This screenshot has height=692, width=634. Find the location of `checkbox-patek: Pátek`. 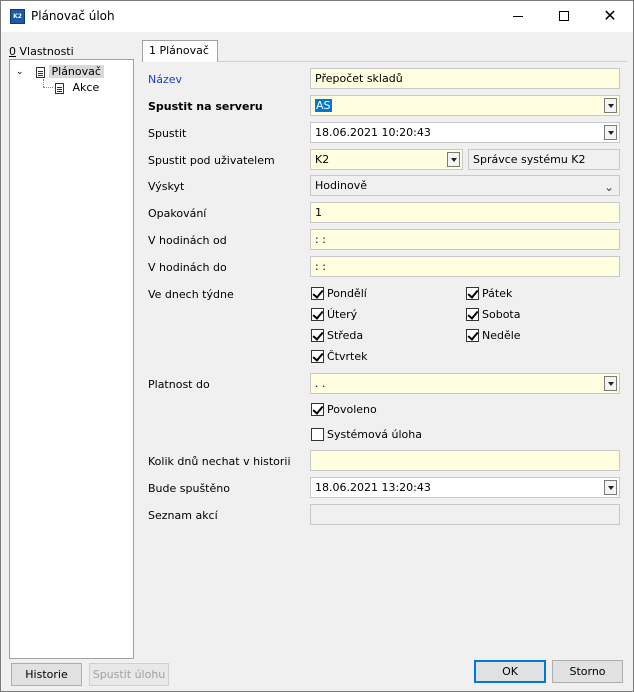

checkbox-patek: Pátek is located at coordinates (489, 294).